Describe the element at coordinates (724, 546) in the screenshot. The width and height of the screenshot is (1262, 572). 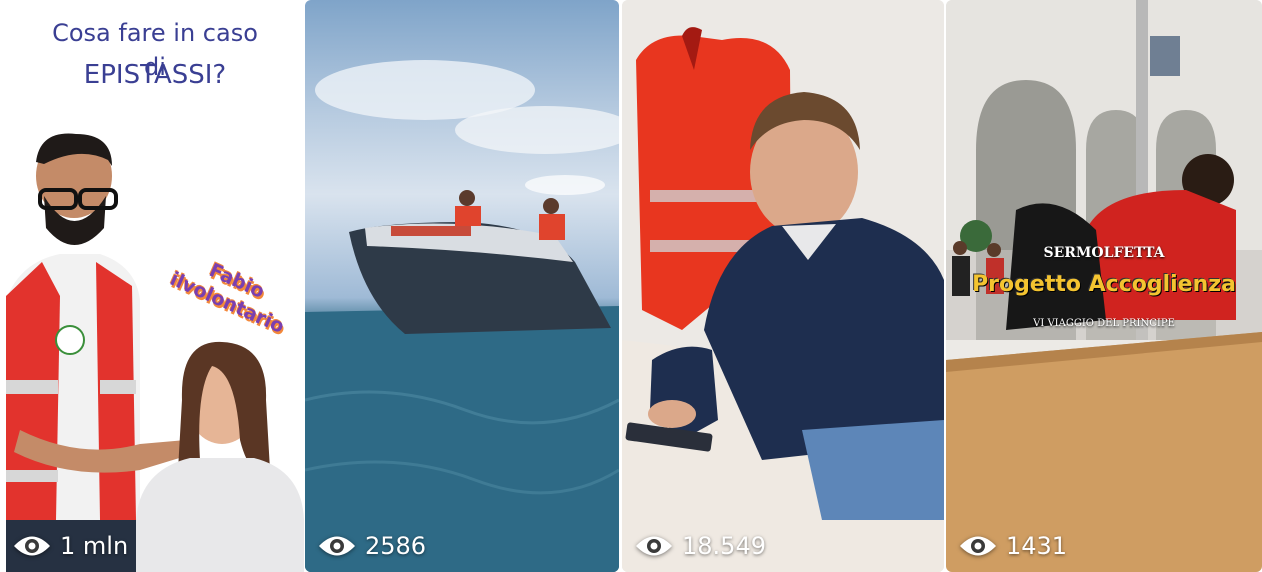
I see `view-count-value: 18.549` at that location.